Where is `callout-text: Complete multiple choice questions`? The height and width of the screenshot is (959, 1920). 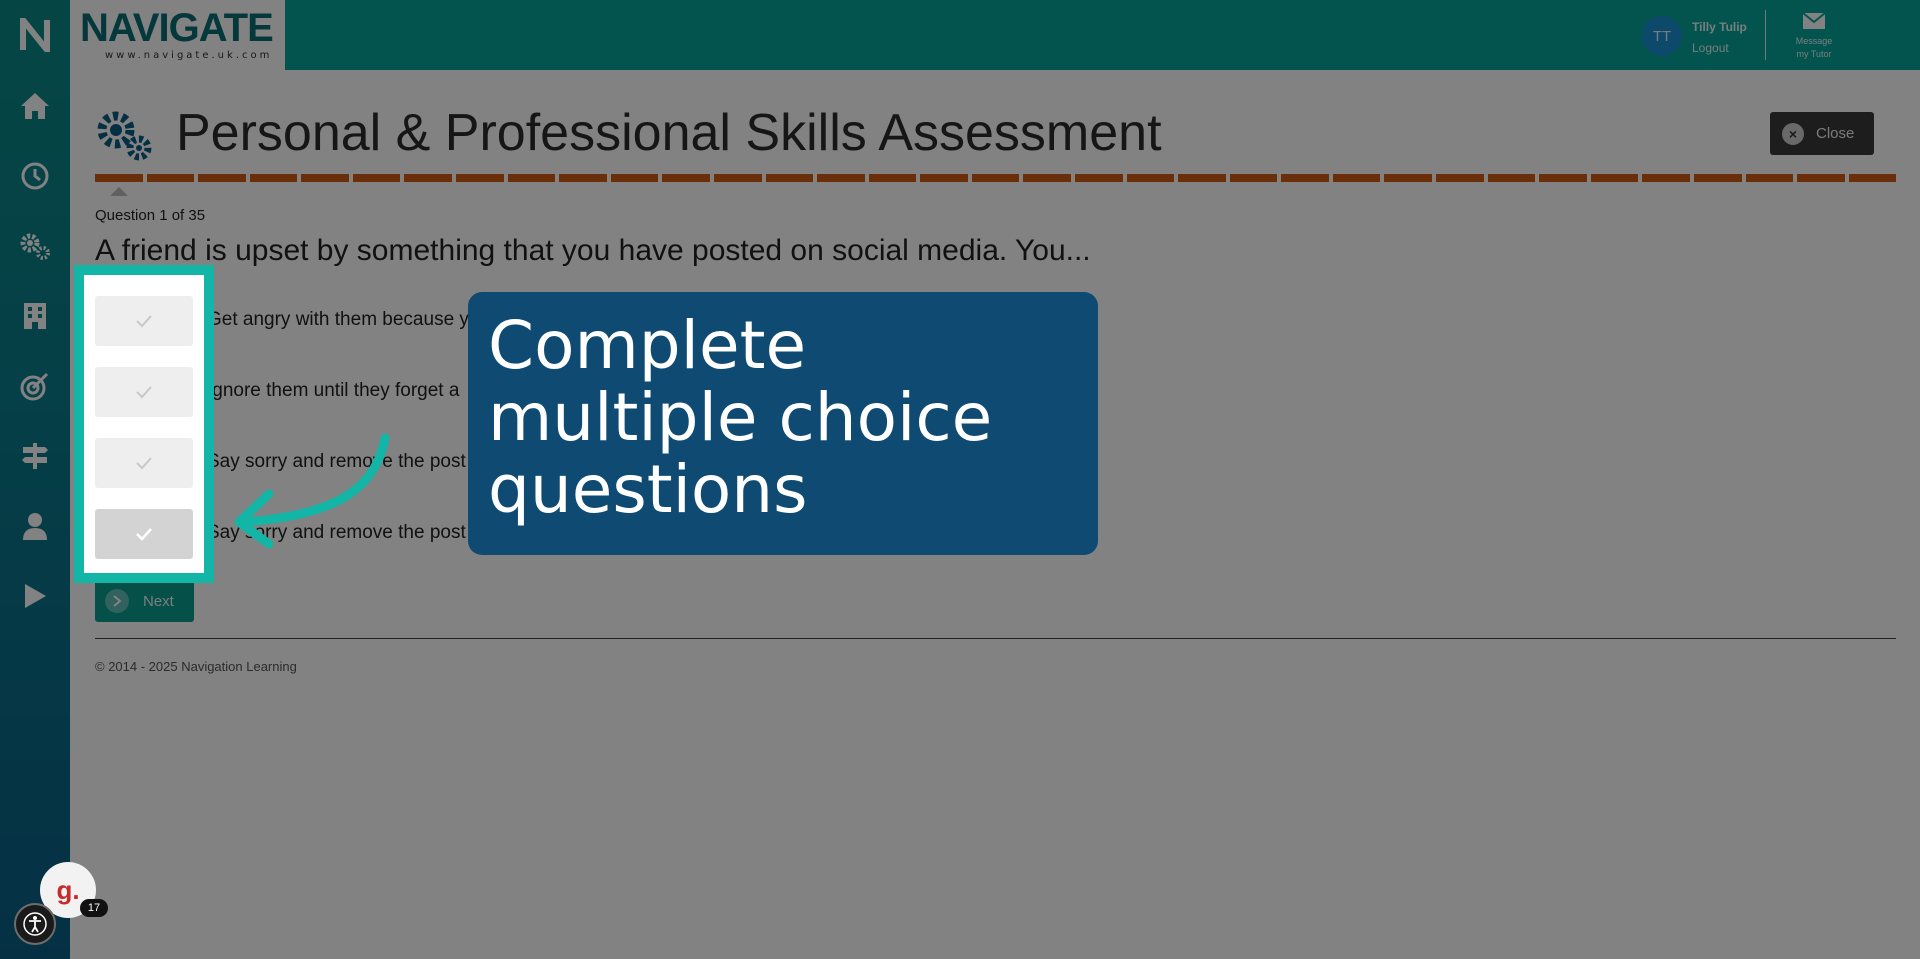 callout-text: Complete multiple choice questions is located at coordinates (740, 417).